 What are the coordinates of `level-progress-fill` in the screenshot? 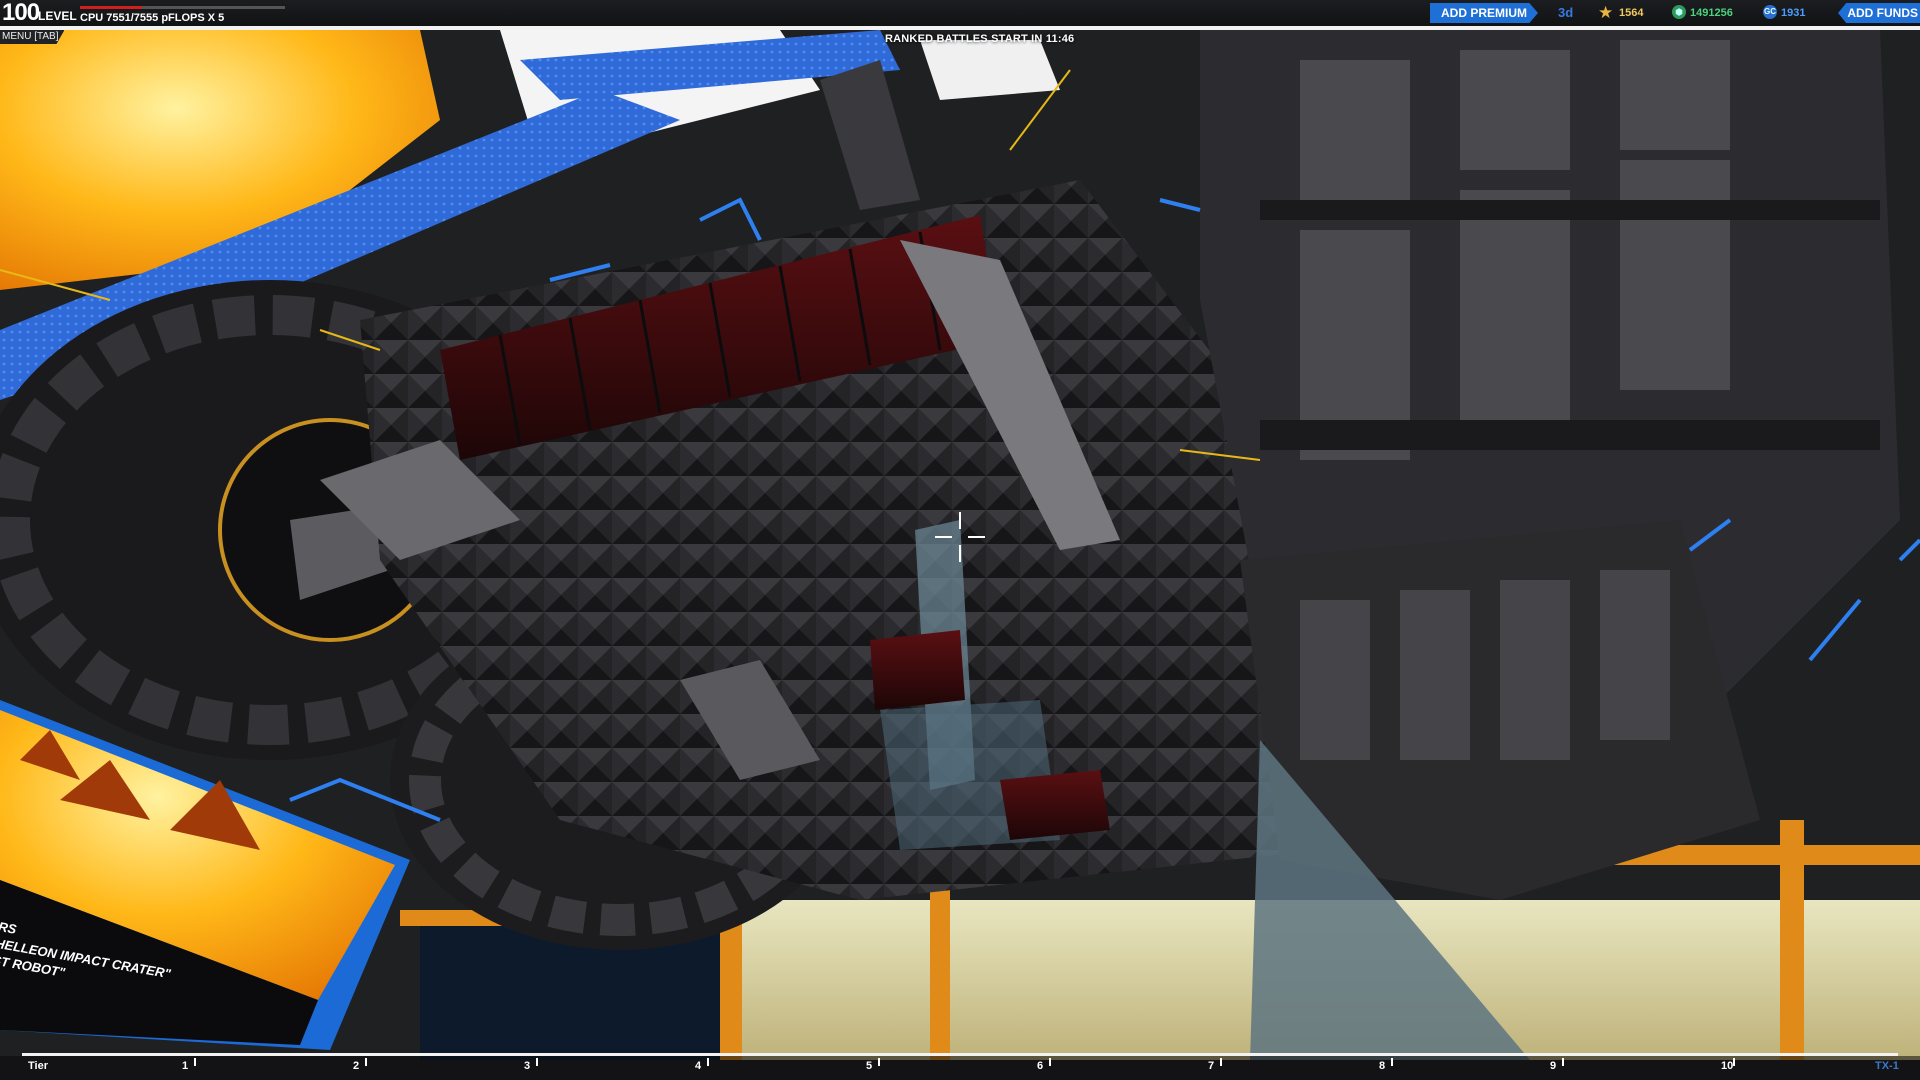 It's located at (111, 7).